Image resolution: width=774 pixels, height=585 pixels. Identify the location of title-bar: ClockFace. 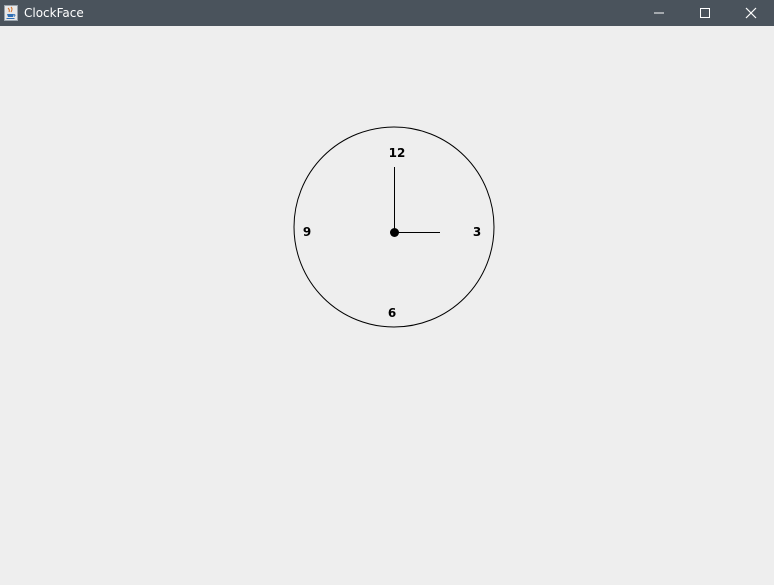
(387, 13).